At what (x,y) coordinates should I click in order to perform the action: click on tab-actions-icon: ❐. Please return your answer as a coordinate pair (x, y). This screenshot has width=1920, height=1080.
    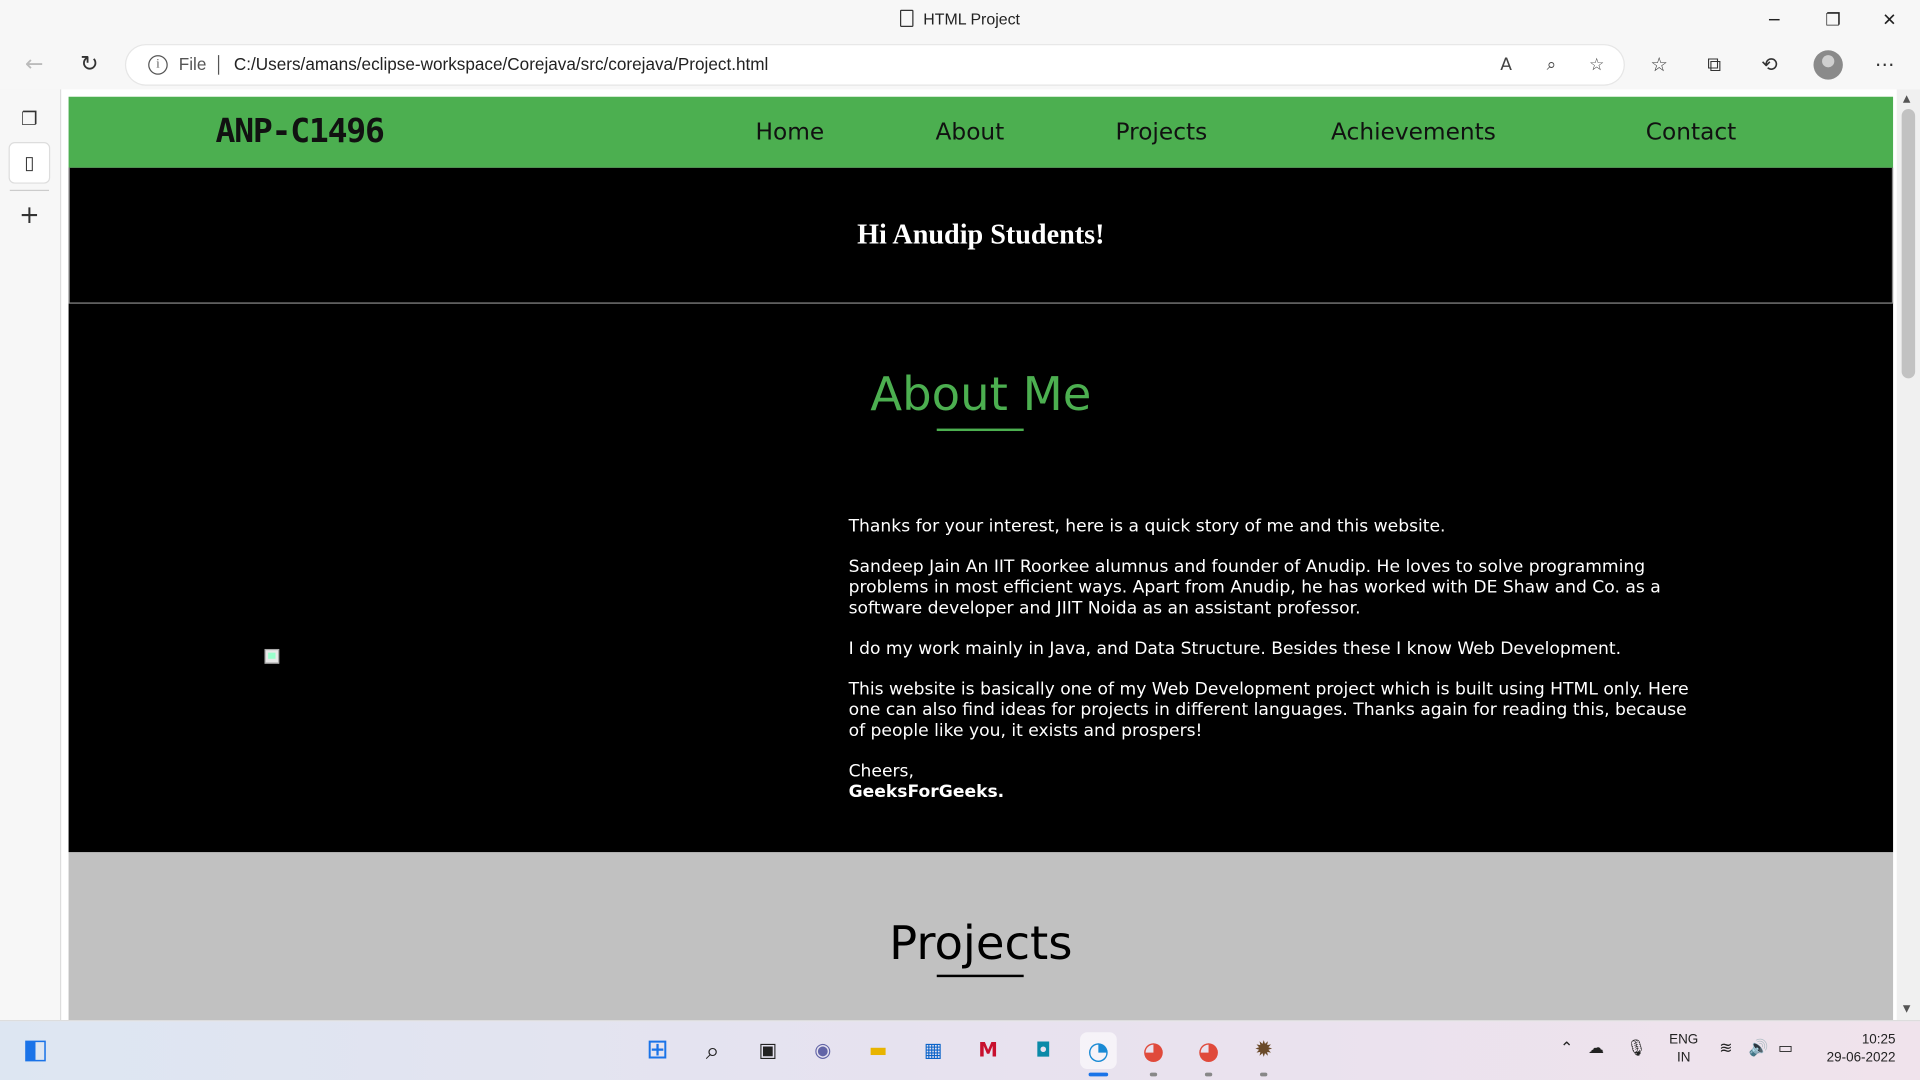
    Looking at the image, I should click on (29, 118).